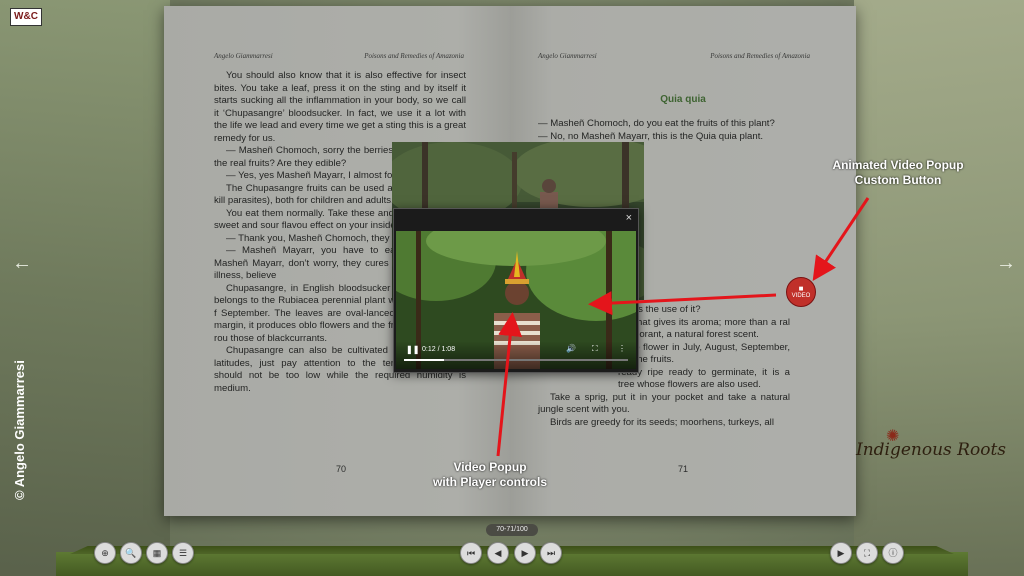 This screenshot has width=1024, height=576. Describe the element at coordinates (512, 550) in the screenshot. I see `toolbar-shelf-edge` at that location.